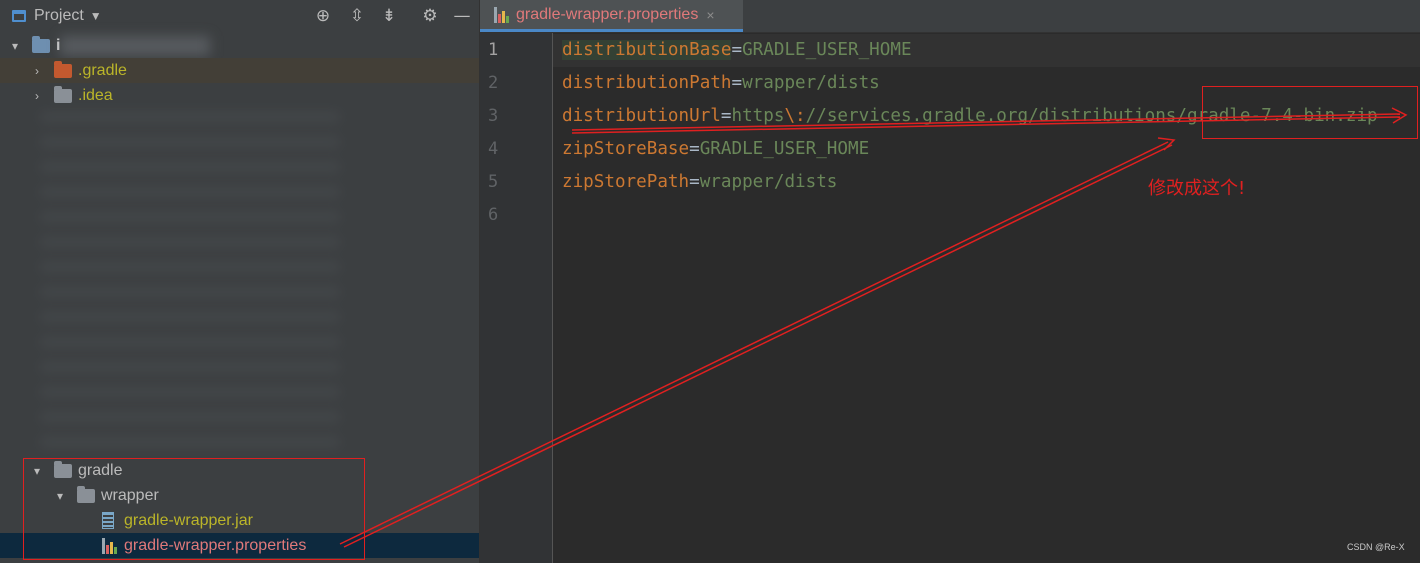 The width and height of the screenshot is (1420, 563). I want to click on tree-item-label: .idea, so click(95, 95).